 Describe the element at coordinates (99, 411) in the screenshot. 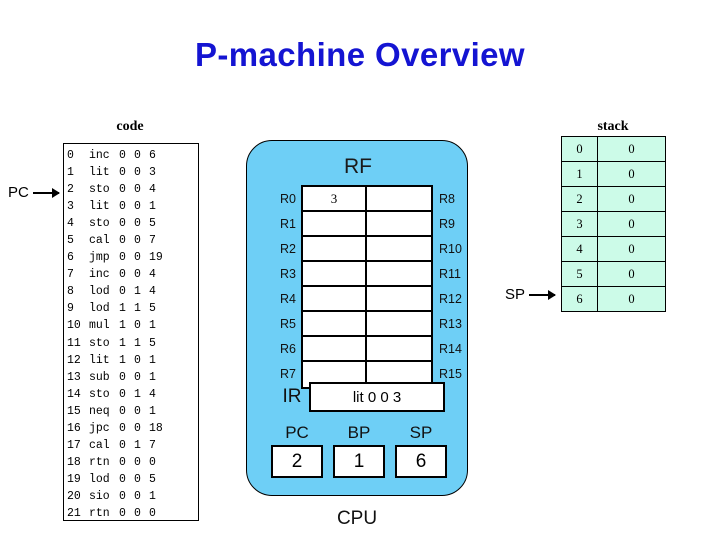

I see `code-cell-op: neq` at that location.